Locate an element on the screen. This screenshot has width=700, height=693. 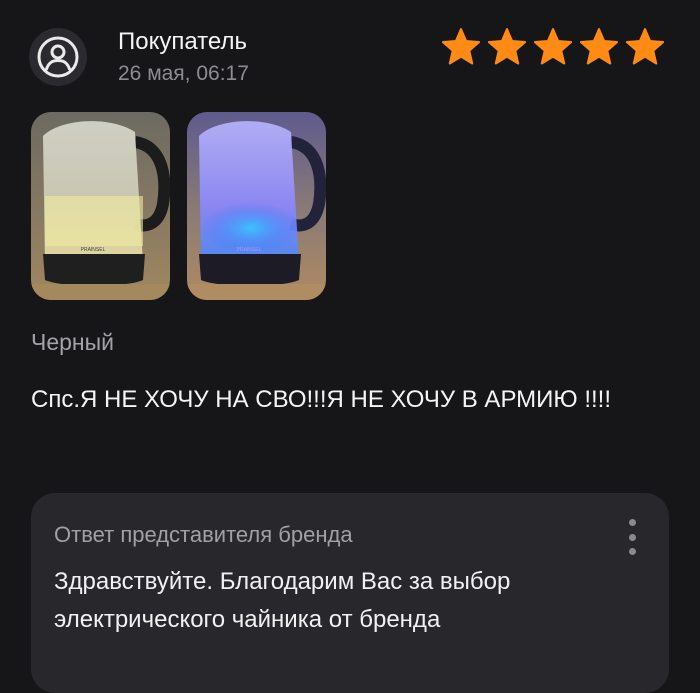
more-vertical-icon is located at coordinates (632, 537).